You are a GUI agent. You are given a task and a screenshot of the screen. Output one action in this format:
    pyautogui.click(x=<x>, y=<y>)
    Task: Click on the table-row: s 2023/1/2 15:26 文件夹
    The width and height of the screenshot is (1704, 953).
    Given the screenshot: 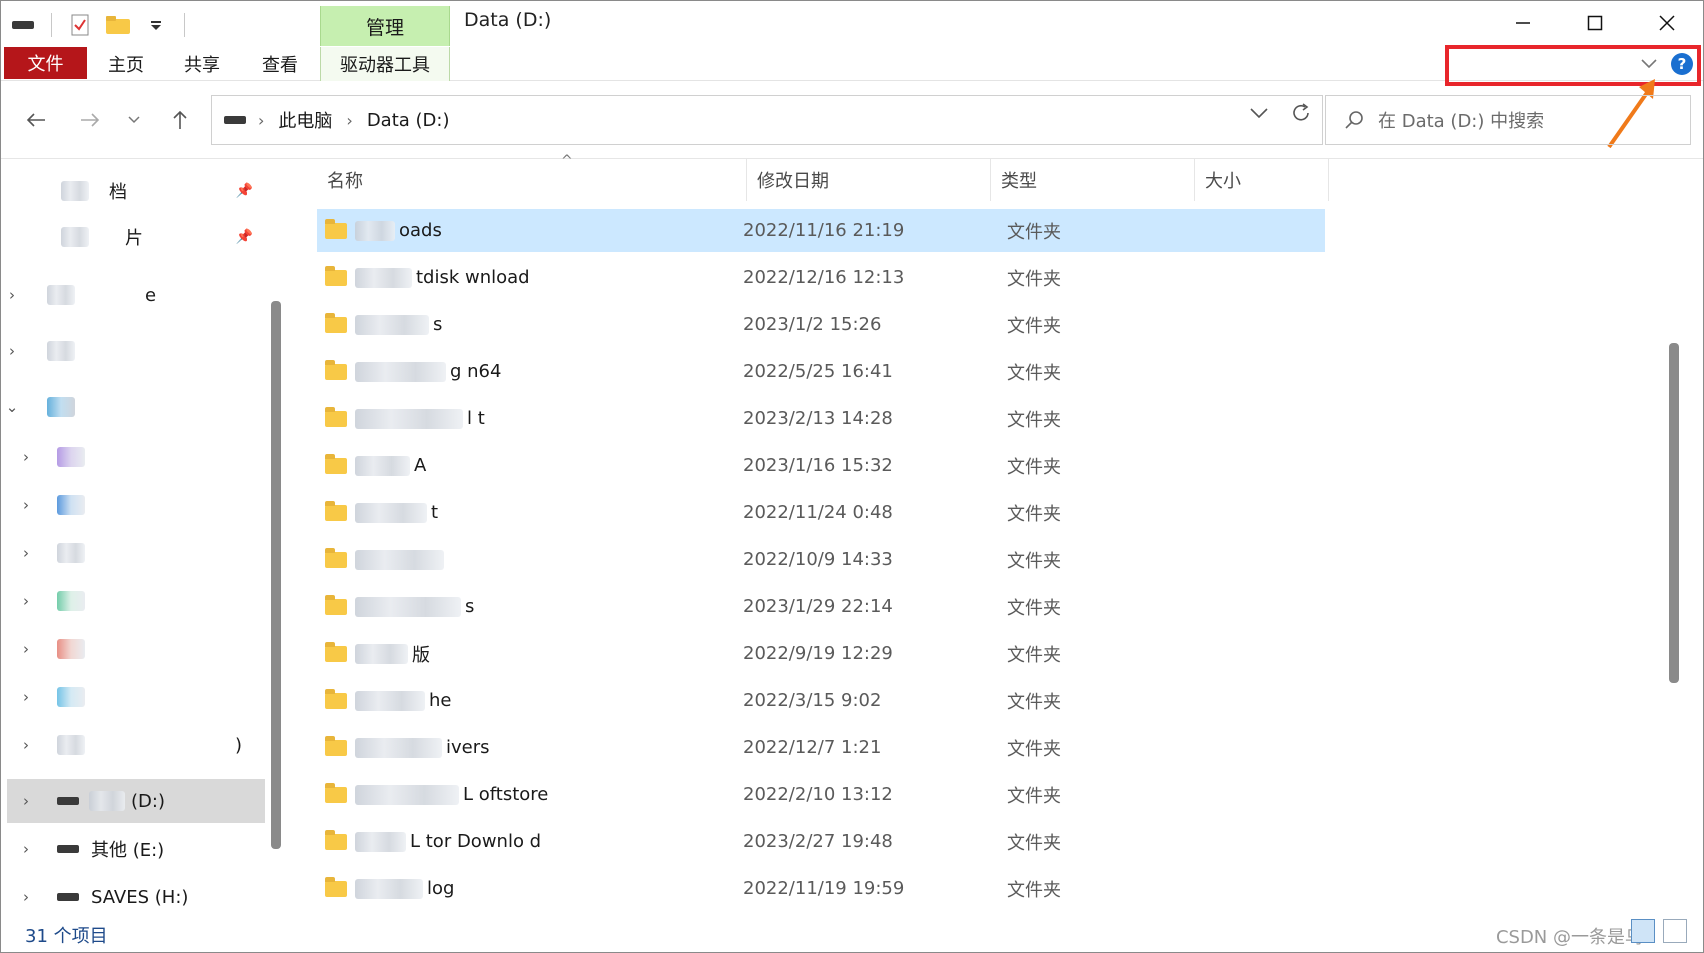 What is the action you would take?
    pyautogui.click(x=821, y=324)
    